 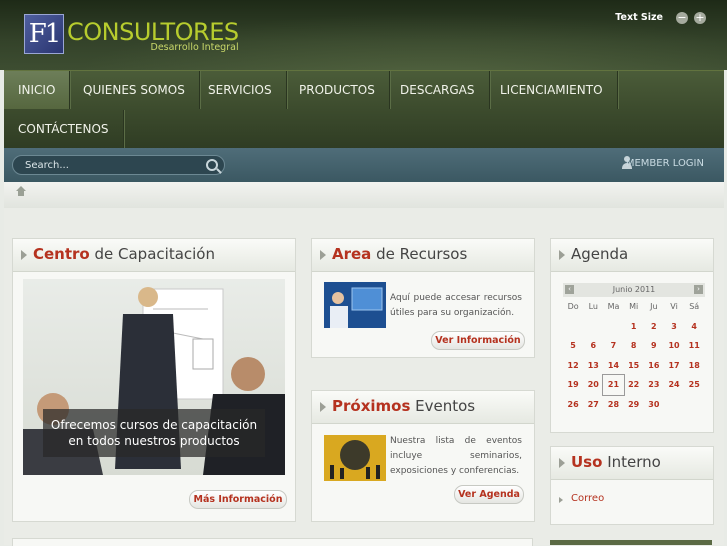 I want to click on search-box, so click(x=118, y=165).